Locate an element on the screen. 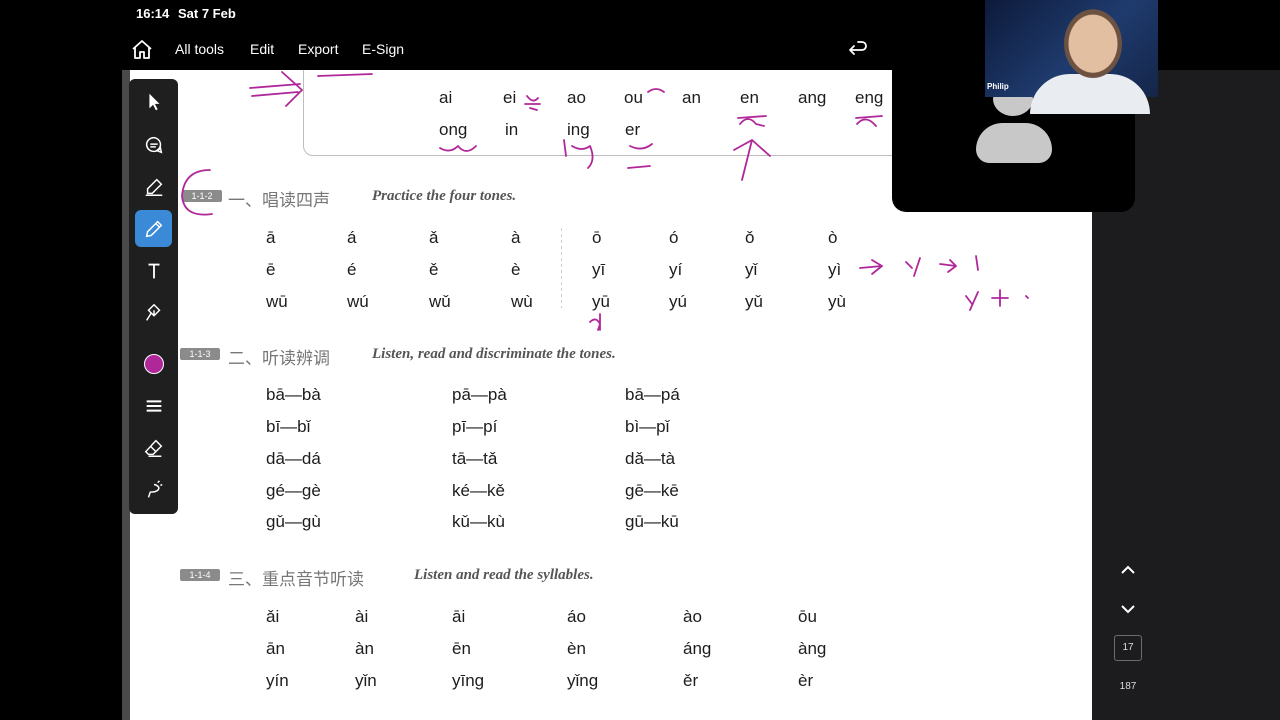 The image size is (1280, 720). tone-drill-cell: yú is located at coordinates (678, 301).